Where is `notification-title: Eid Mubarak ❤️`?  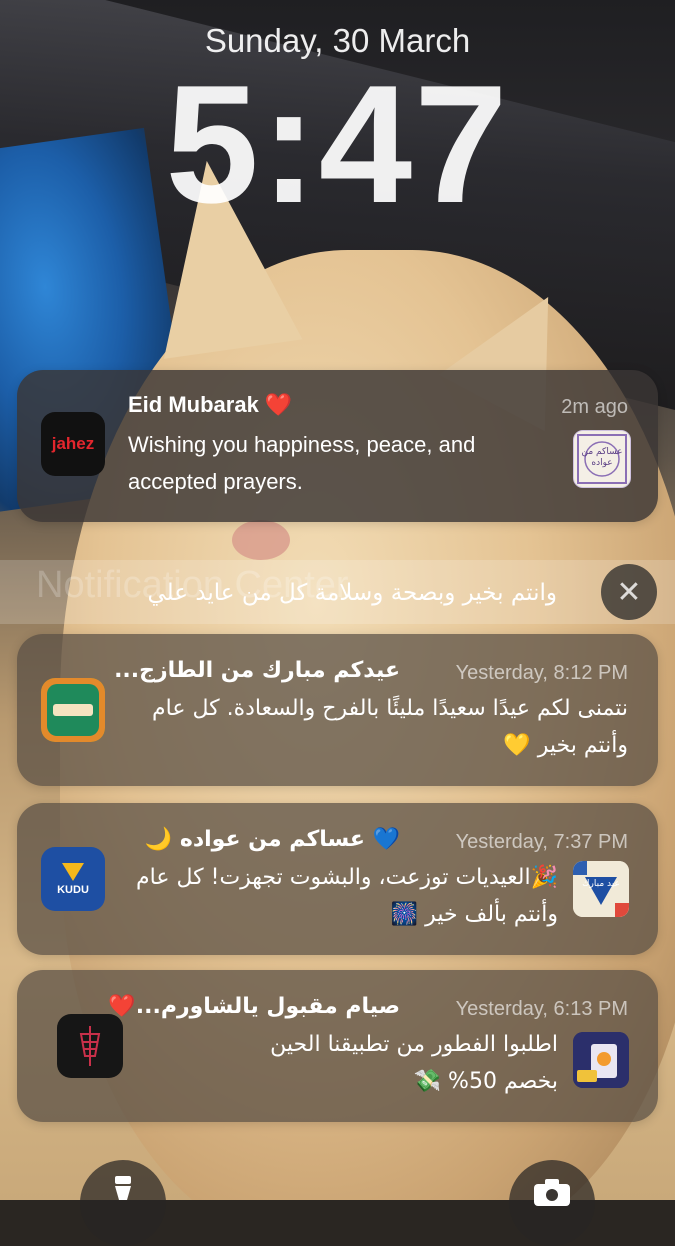
notification-title: Eid Mubarak ❤️ is located at coordinates (210, 404).